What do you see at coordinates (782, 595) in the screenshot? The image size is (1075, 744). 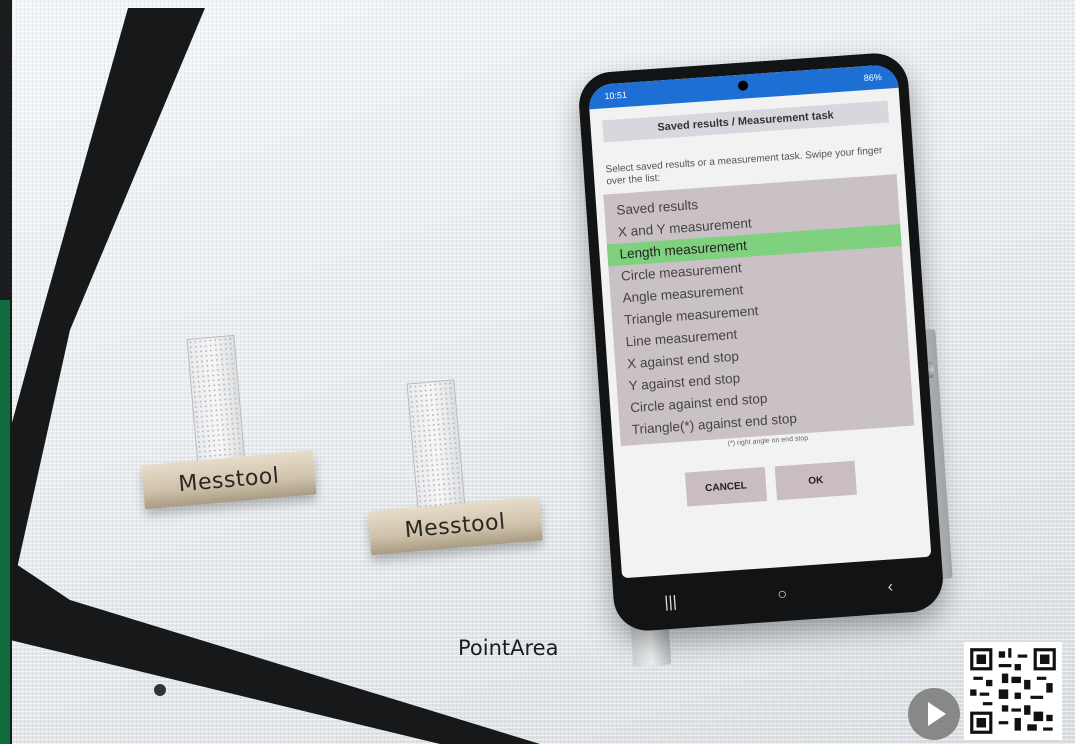 I see `home-button: ○` at bounding box center [782, 595].